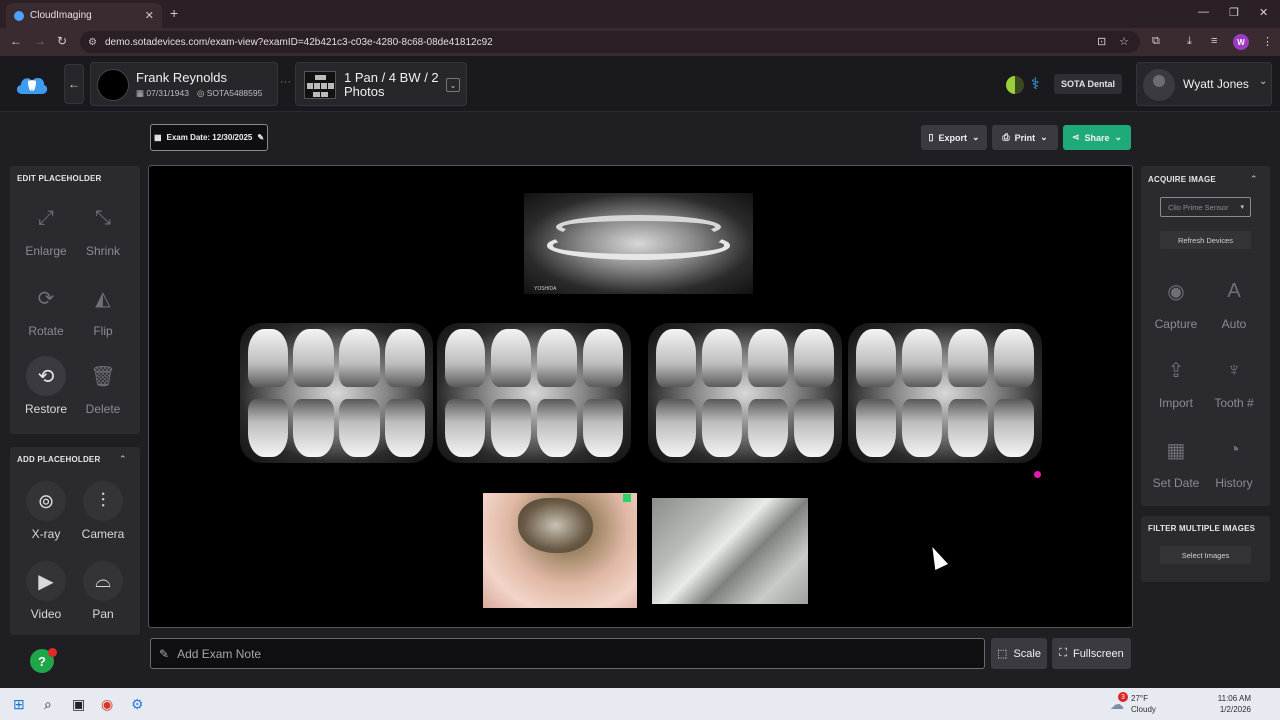  I want to click on browser-tab: CloudImaging ✕, so click(84, 15).